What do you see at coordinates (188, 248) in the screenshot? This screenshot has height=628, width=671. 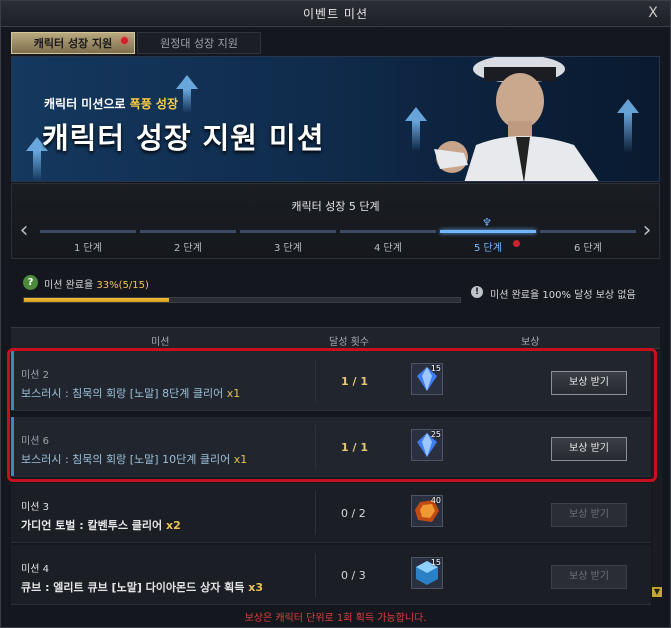 I see `stage-label: 2 단계` at bounding box center [188, 248].